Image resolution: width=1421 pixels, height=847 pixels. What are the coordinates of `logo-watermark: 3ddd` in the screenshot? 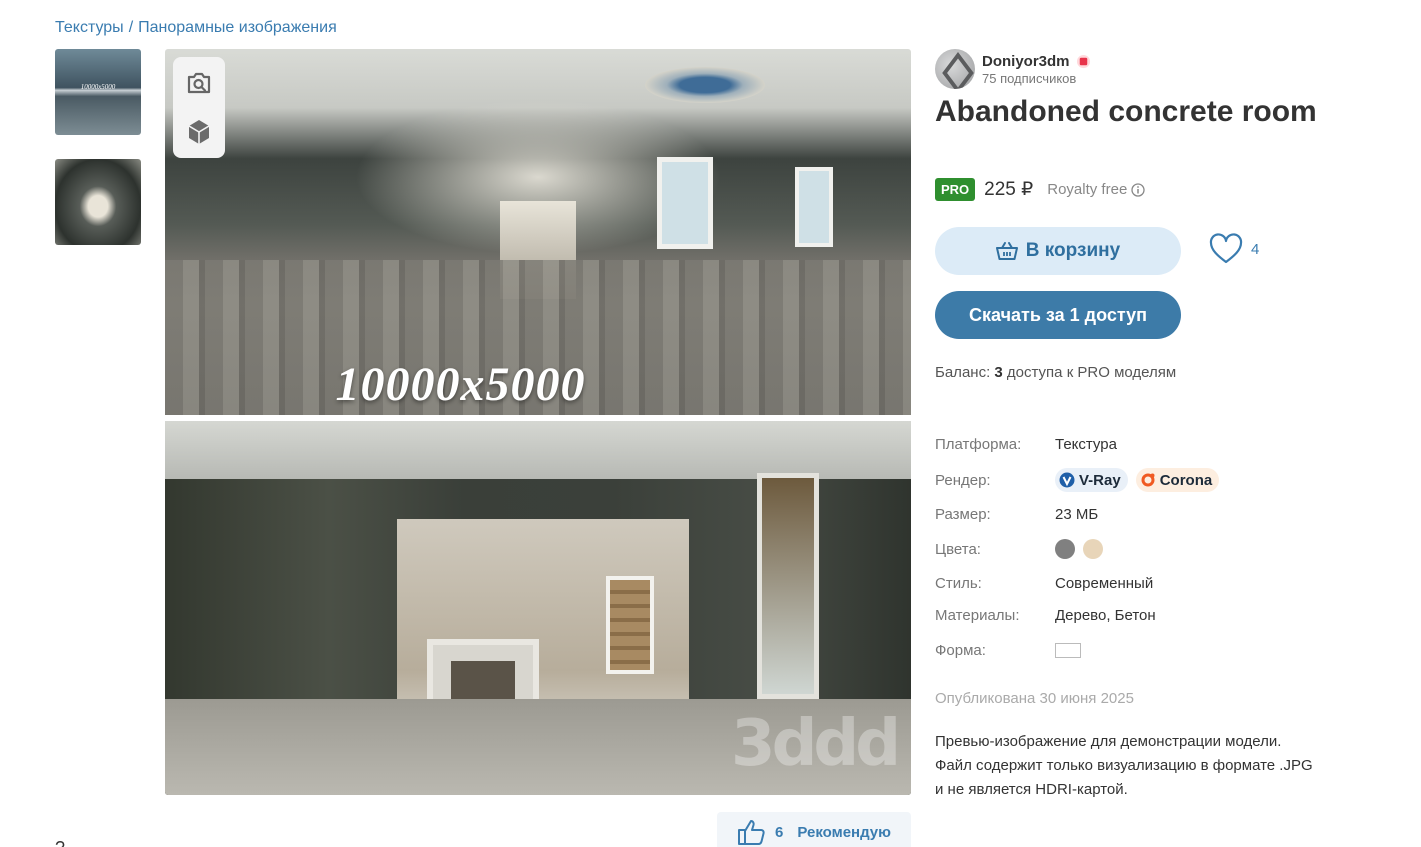 It's located at (816, 744).